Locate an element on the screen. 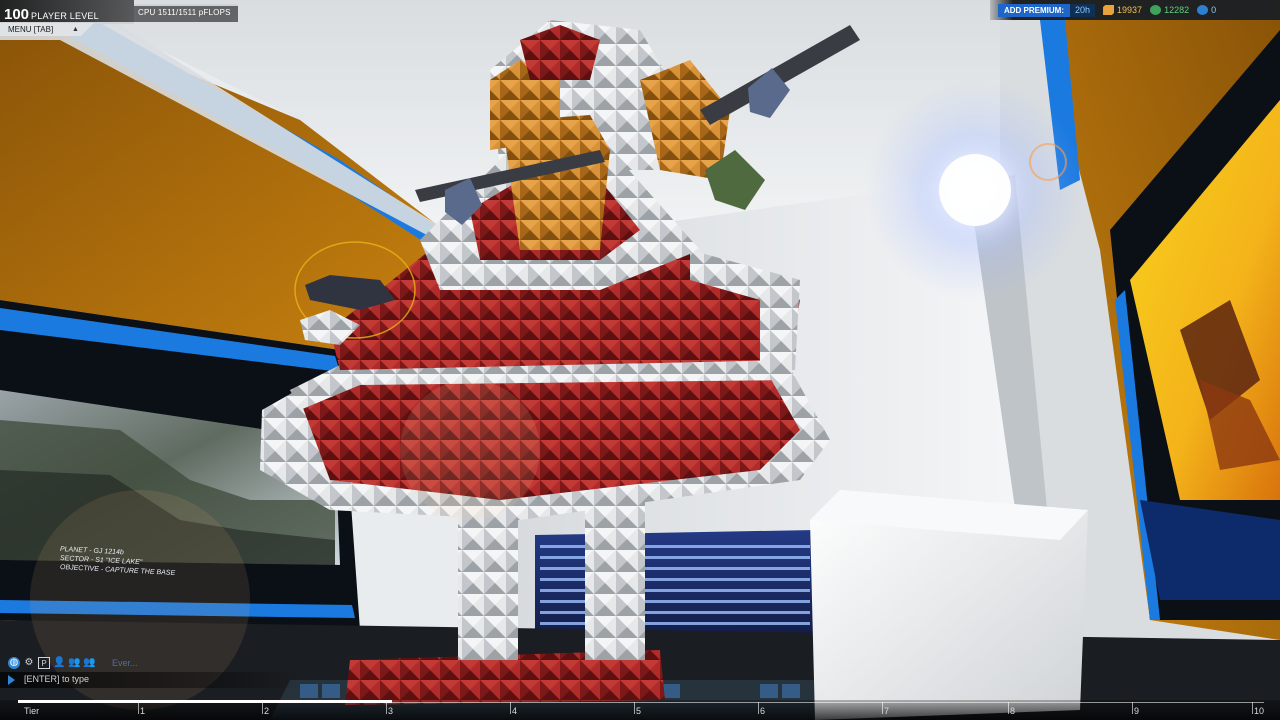  tier-tick: 2 is located at coordinates (265, 709).